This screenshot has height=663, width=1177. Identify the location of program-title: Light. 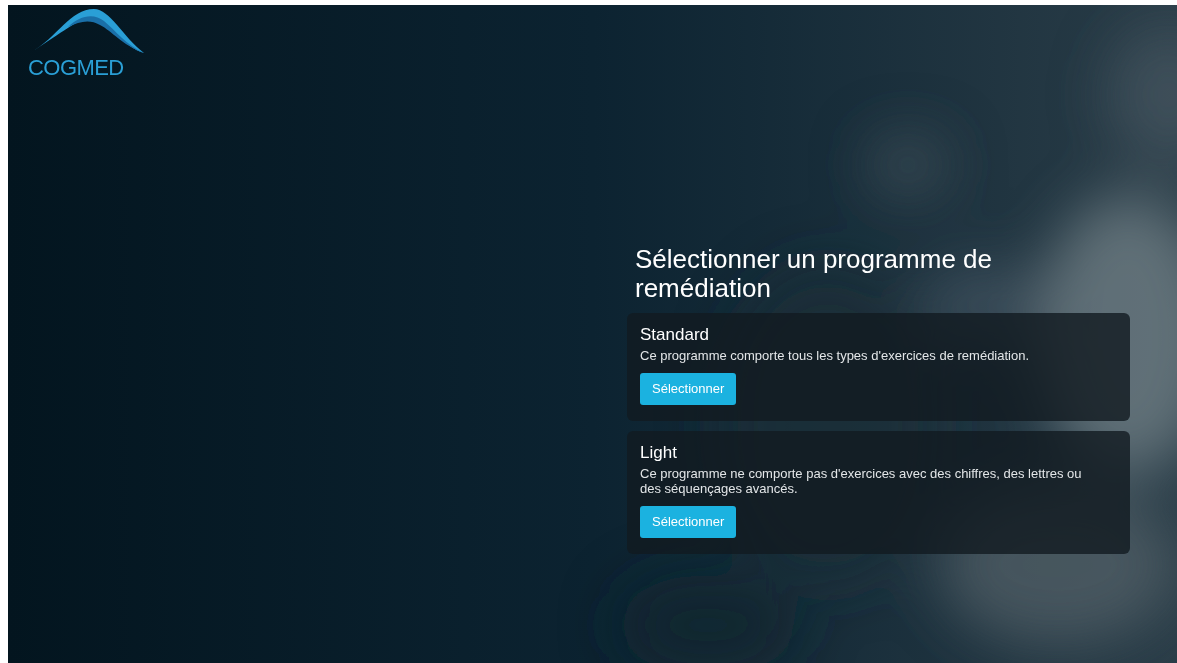
(658, 453).